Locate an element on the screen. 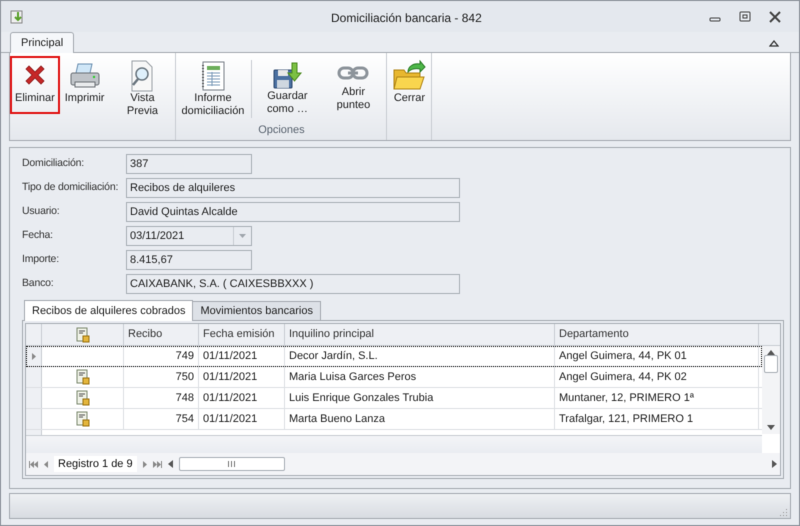 This screenshot has height=526, width=800. table-cell: 750 is located at coordinates (161, 377).